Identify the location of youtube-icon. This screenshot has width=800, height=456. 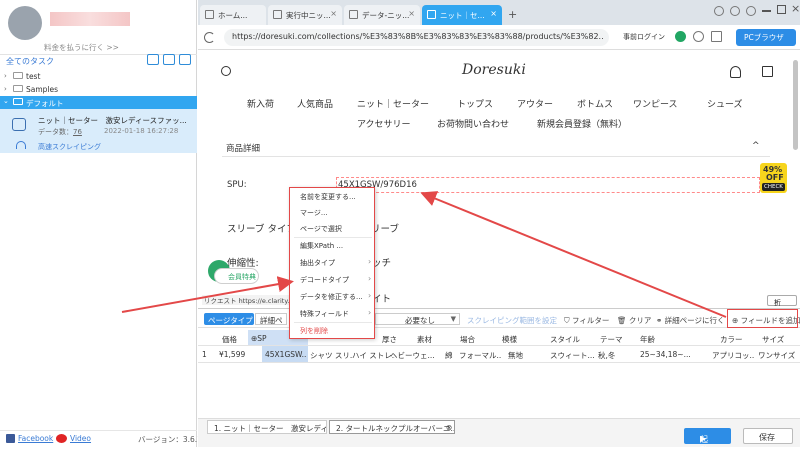
(61, 438).